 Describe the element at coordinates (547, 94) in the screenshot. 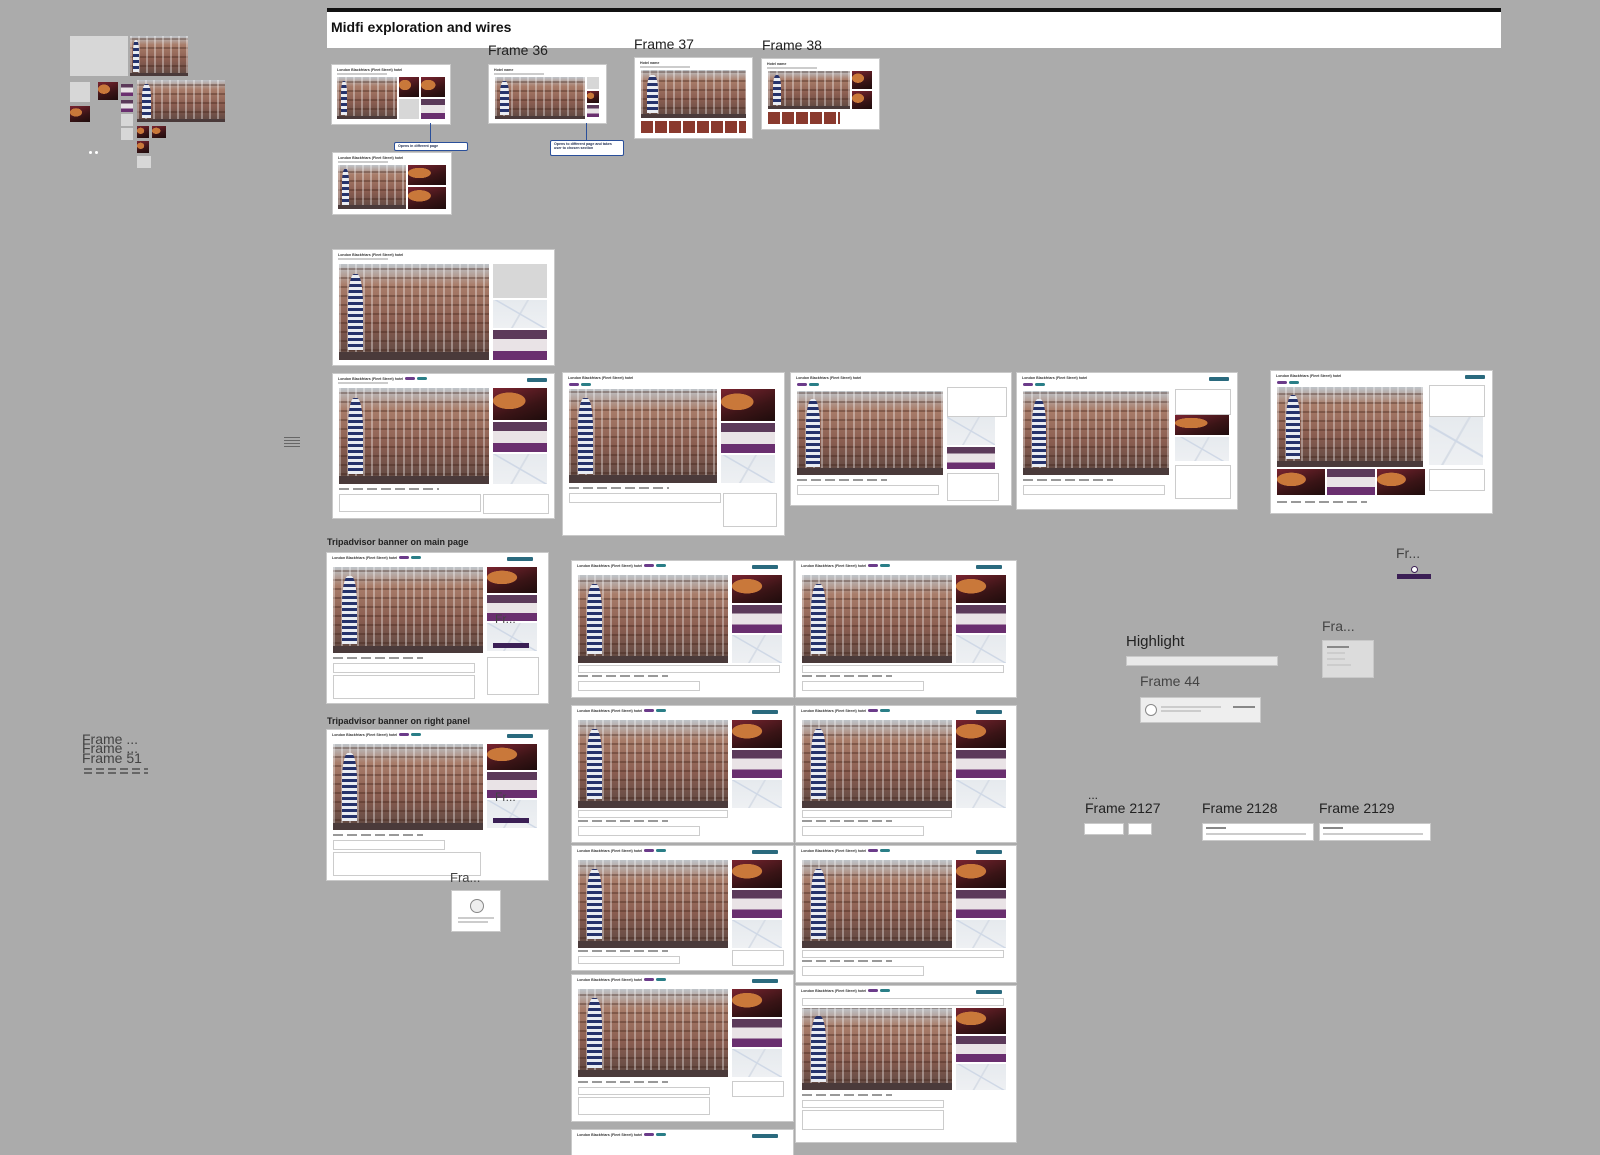

I see `frame-wire: Hotel name` at that location.